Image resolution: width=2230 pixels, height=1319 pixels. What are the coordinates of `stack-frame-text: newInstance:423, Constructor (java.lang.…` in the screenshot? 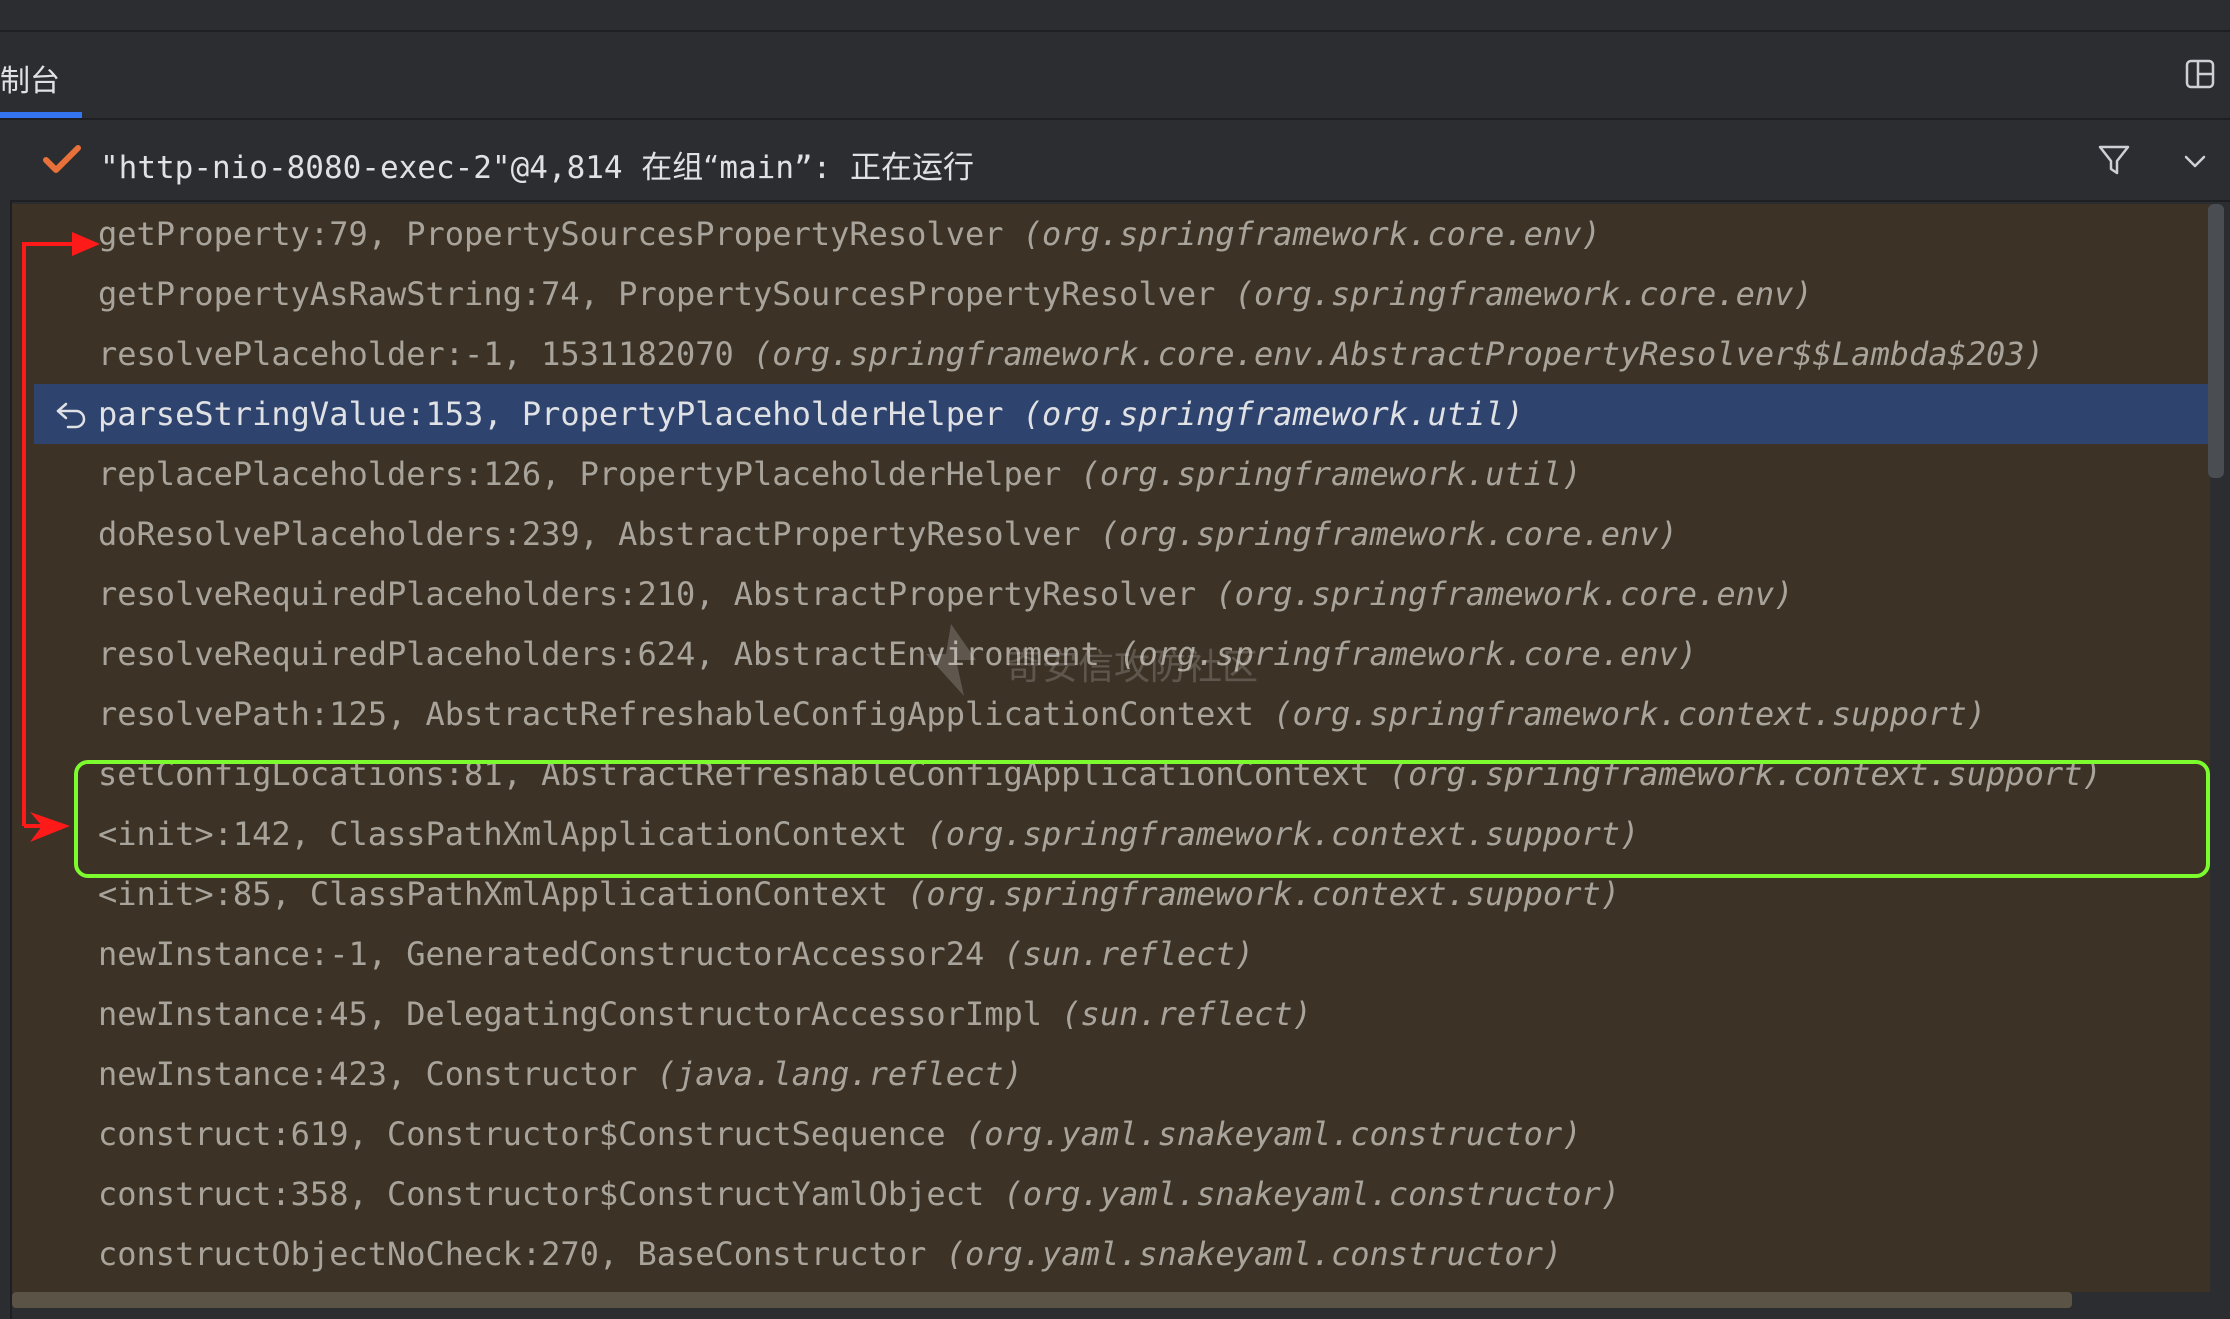 It's located at (560, 1074).